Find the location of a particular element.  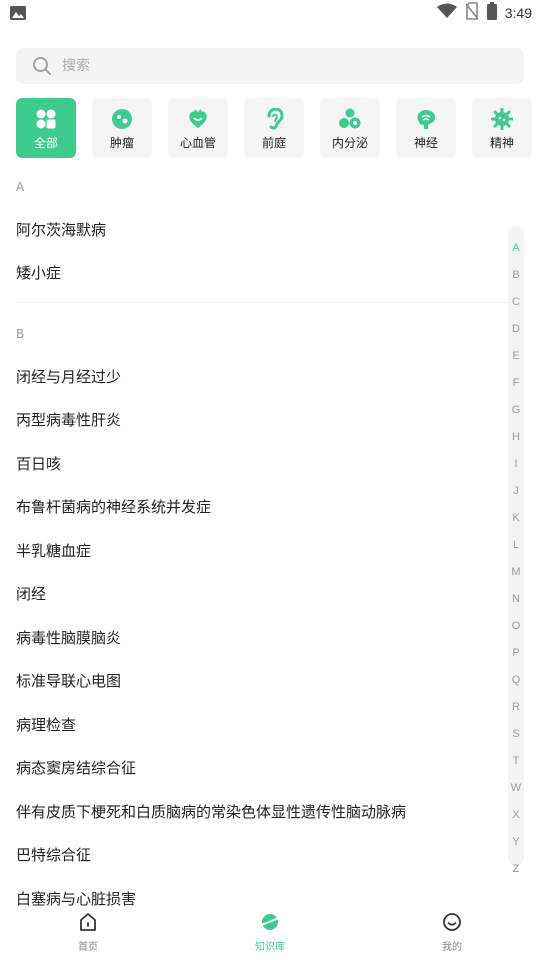

tumor-icon is located at coordinates (122, 119).